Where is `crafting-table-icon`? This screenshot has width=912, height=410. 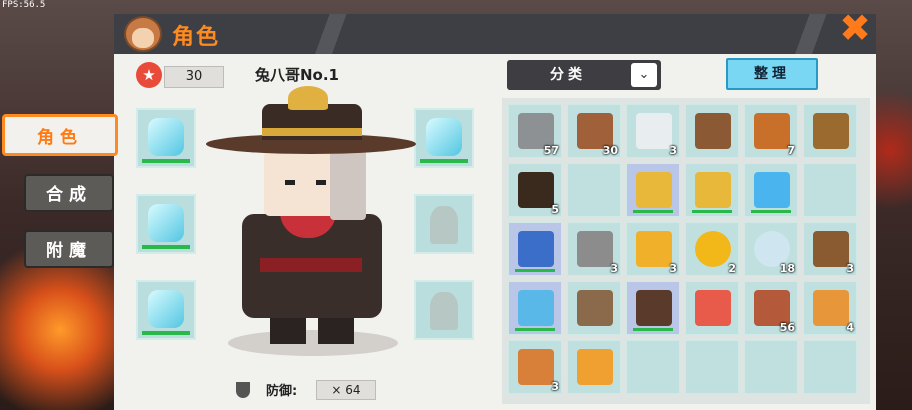
crafting-table-icon is located at coordinates (713, 131).